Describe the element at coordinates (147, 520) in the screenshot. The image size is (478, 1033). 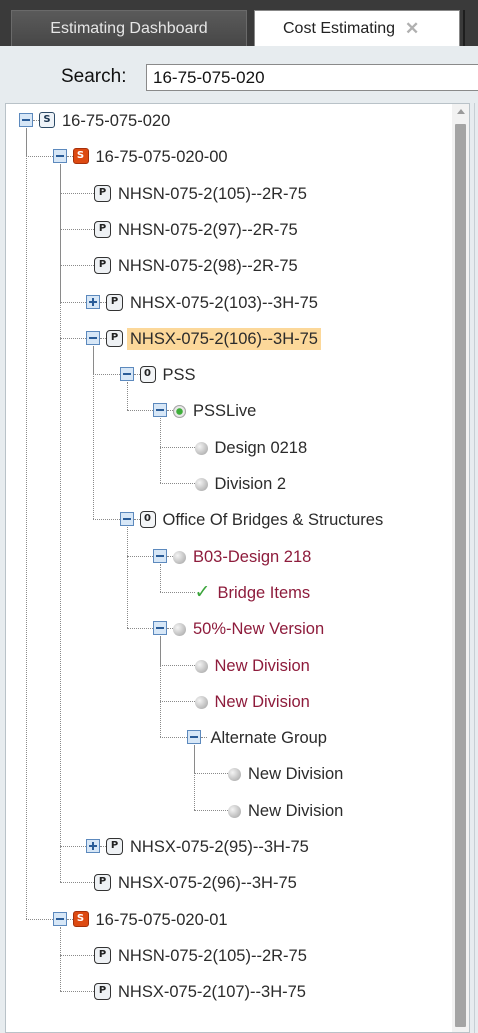
I see `zero-icon: 0` at that location.